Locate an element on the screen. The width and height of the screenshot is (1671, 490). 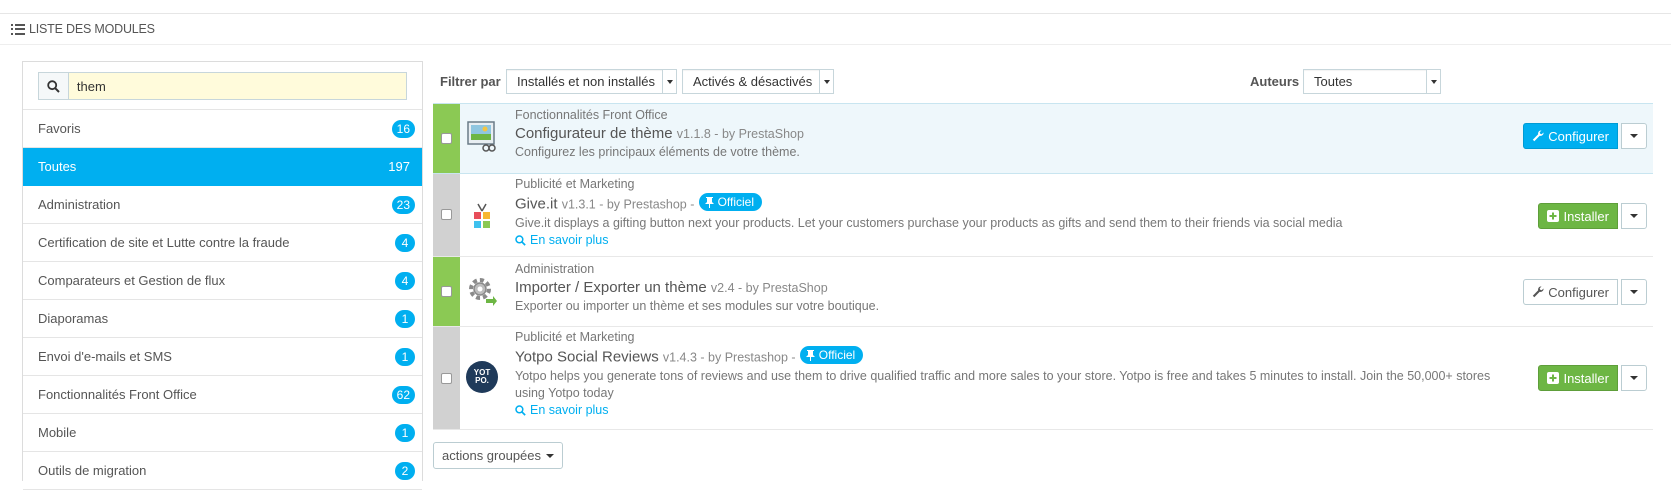
category-count-badge: 1 is located at coordinates (405, 318).